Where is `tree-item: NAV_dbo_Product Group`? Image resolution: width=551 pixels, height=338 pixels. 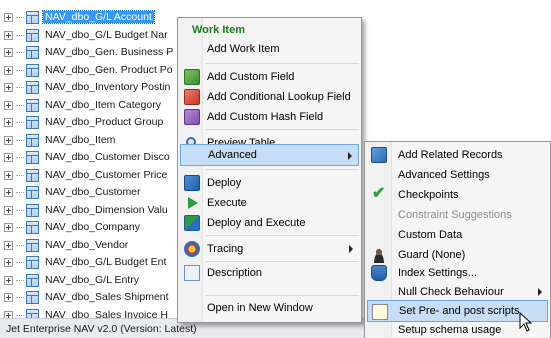
tree-item: NAV_dbo_Product Group is located at coordinates (87, 123).